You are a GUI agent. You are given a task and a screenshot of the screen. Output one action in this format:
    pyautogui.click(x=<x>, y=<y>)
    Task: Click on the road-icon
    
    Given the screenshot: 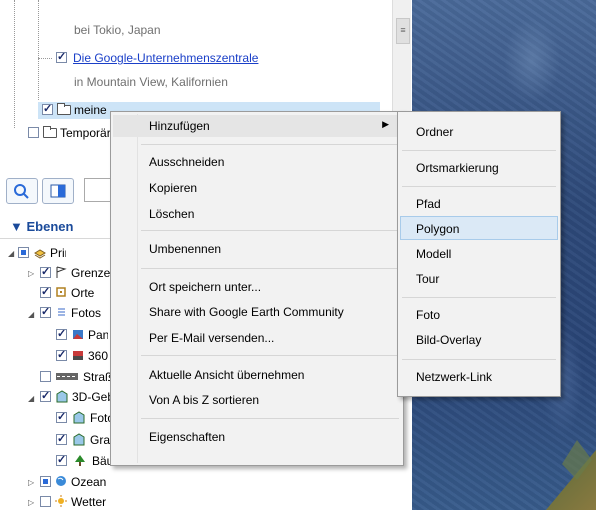 What is the action you would take?
    pyautogui.click(x=67, y=376)
    